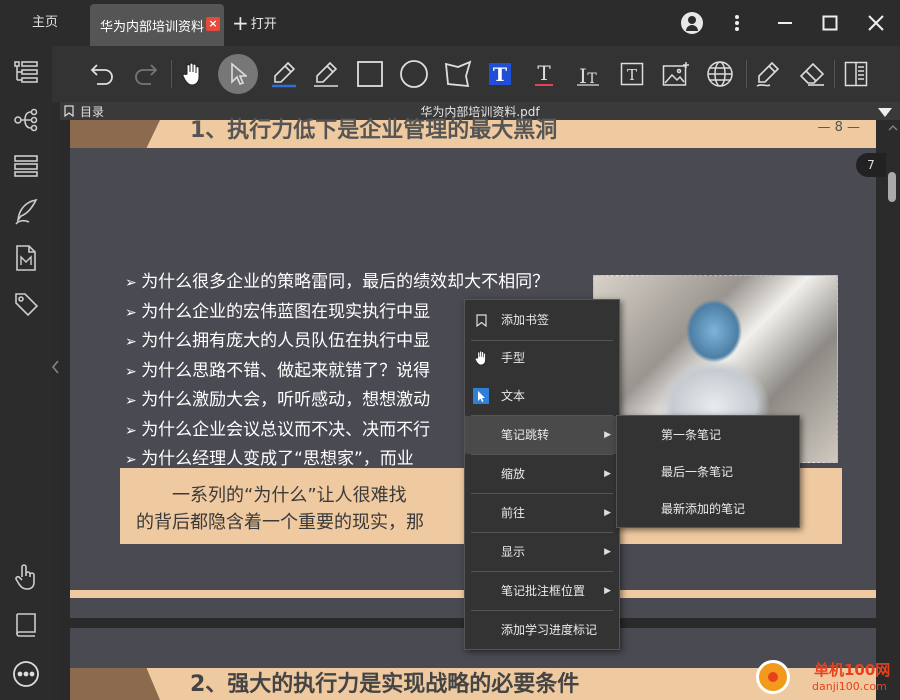  I want to click on thumbnail-list-icon, so click(26, 166).